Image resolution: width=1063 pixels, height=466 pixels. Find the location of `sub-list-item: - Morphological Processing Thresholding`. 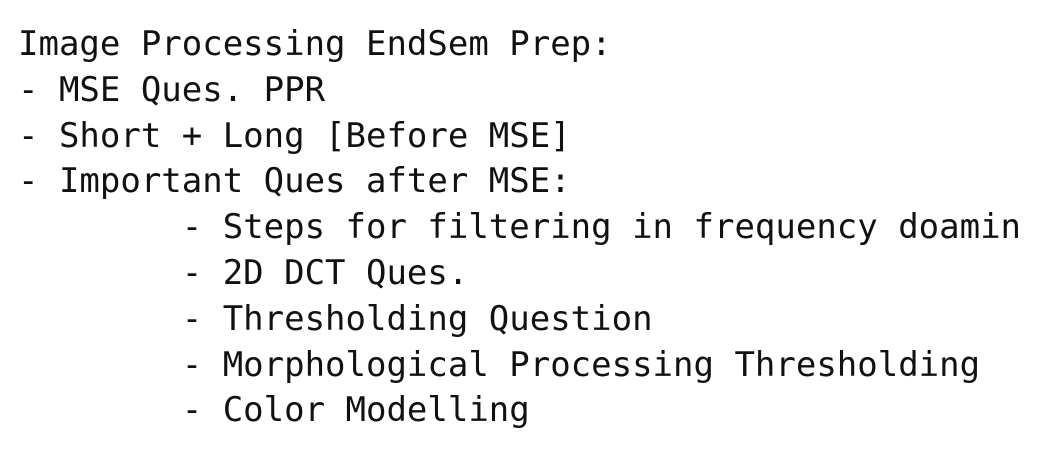

sub-list-item: - Morphological Processing Thresholding is located at coordinates (499, 364).